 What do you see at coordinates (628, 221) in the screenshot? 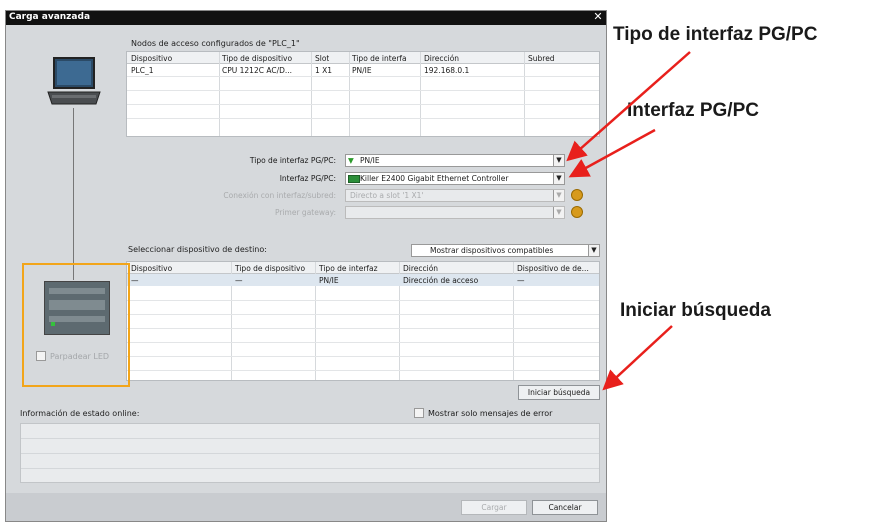
I see `annotation-arrows` at bounding box center [628, 221].